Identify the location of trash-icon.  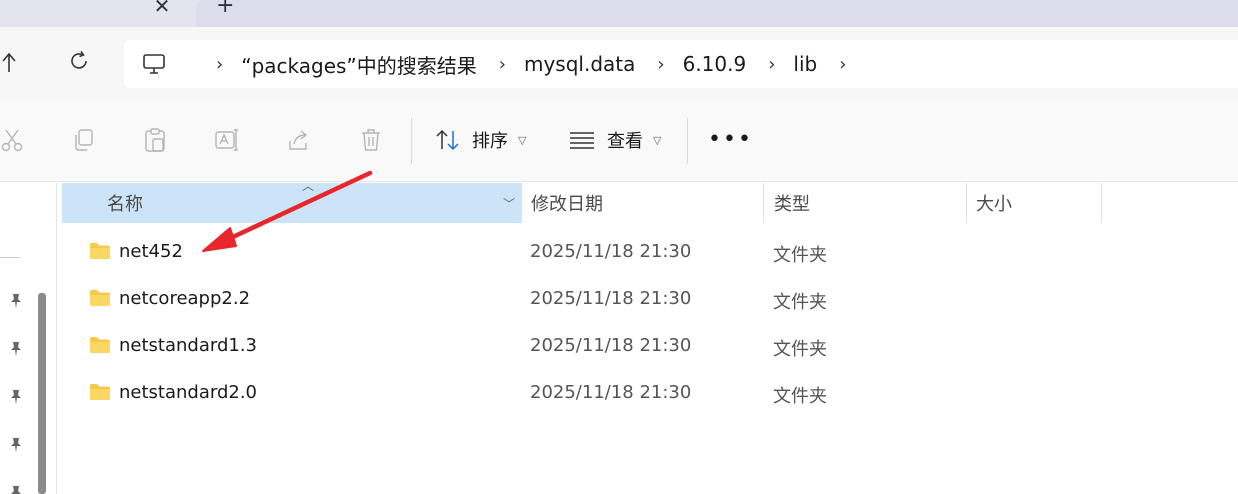
(371, 140).